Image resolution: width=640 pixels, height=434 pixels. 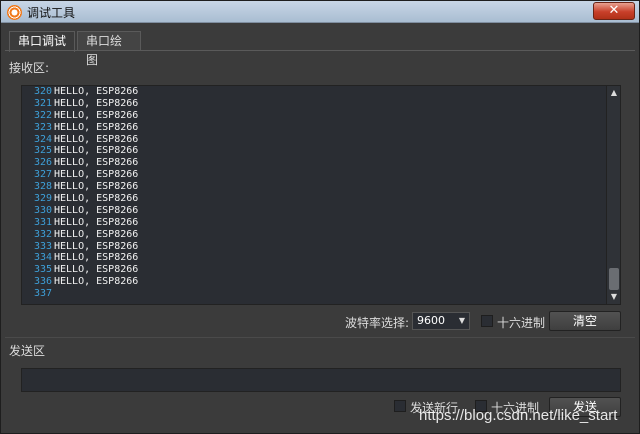 I want to click on app-logo-icon, so click(x=14, y=12).